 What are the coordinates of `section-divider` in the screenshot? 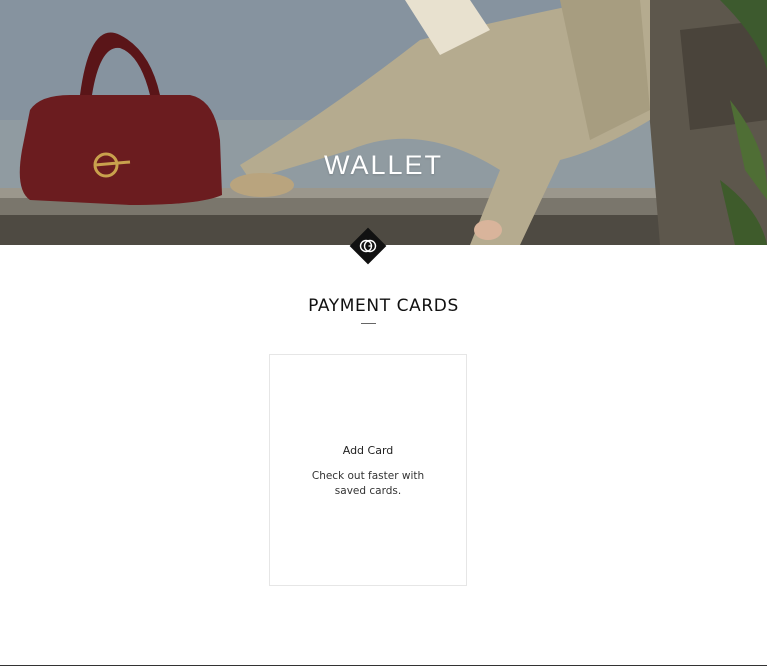 It's located at (368, 323).